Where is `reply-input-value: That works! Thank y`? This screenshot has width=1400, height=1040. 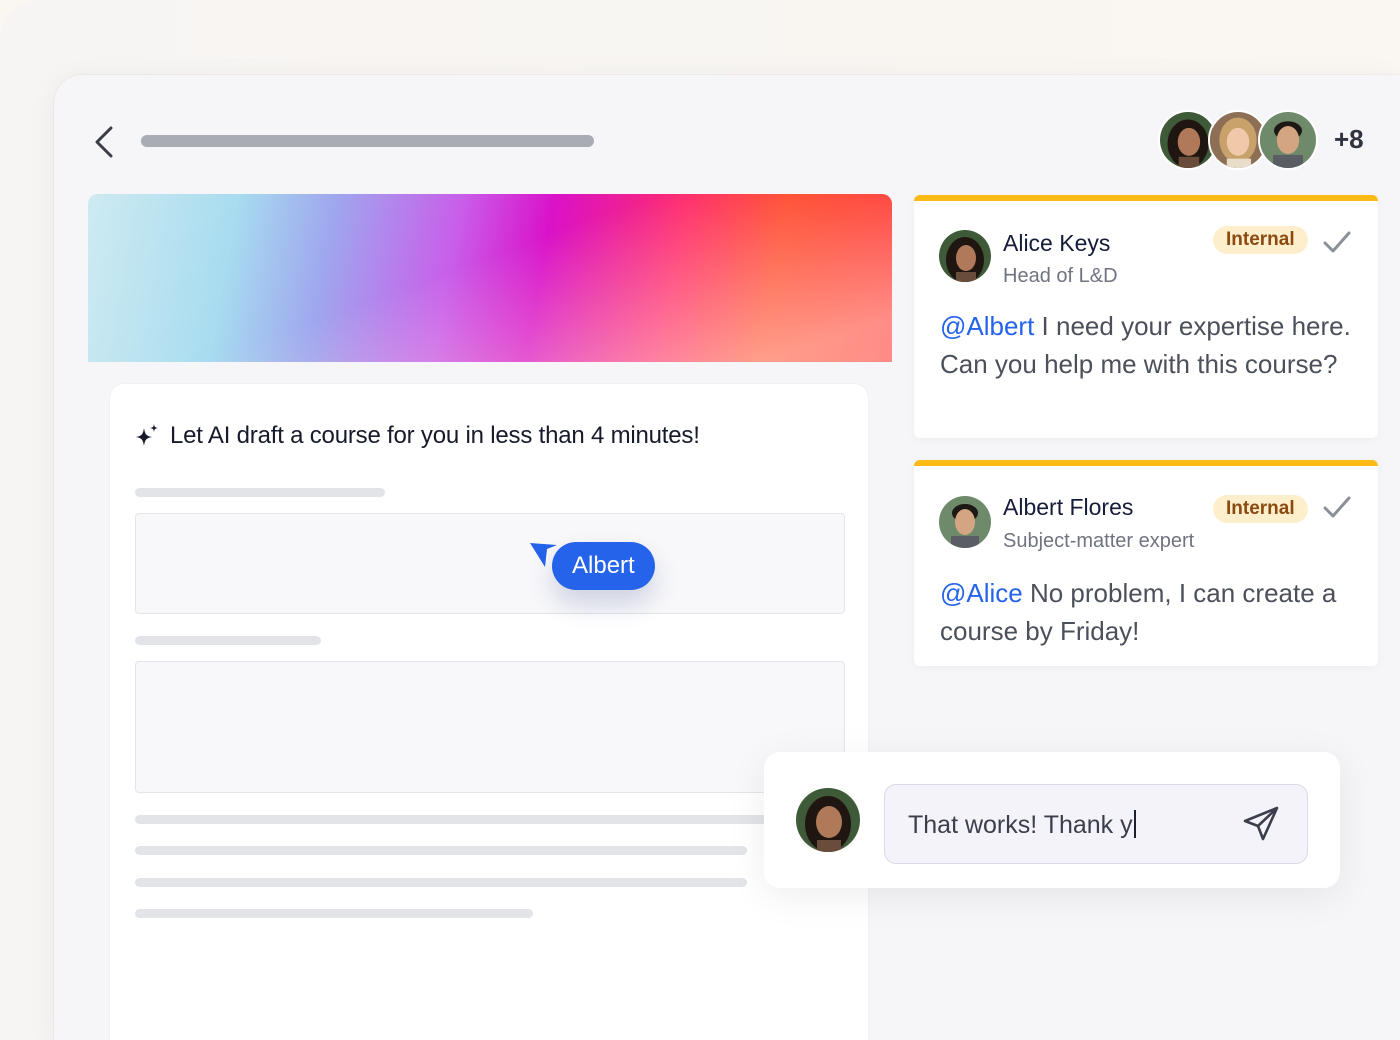
reply-input-value: That works! Thank y is located at coordinates (1022, 825).